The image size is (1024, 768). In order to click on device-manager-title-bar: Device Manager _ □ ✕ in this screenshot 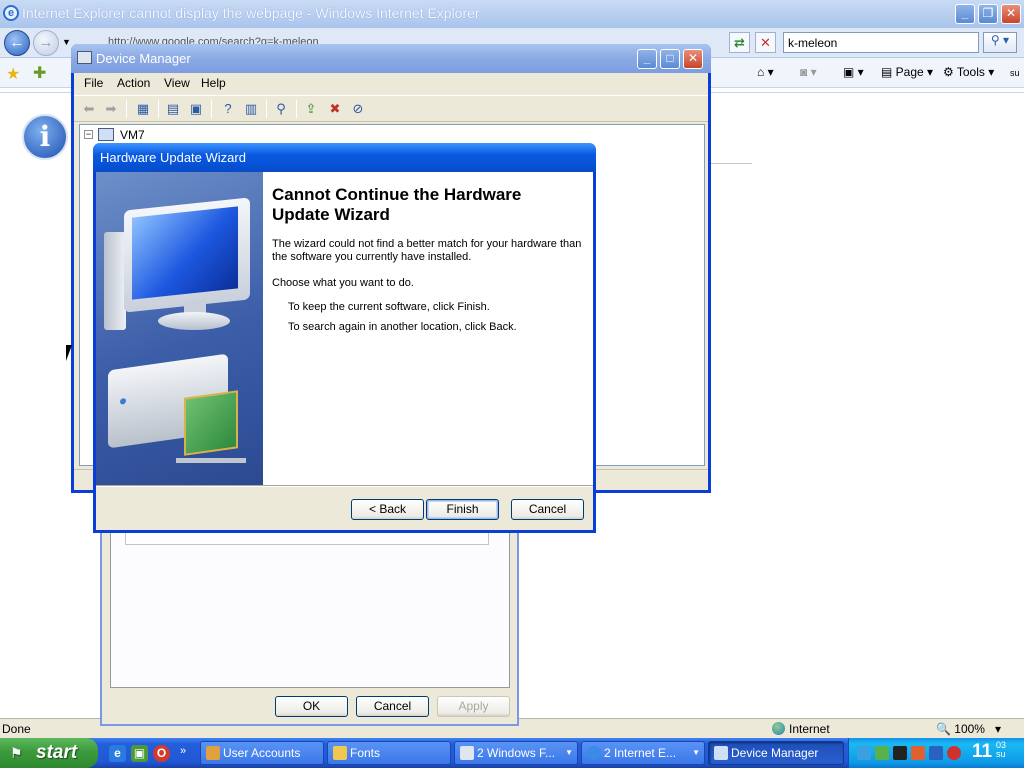, I will do `click(391, 58)`.